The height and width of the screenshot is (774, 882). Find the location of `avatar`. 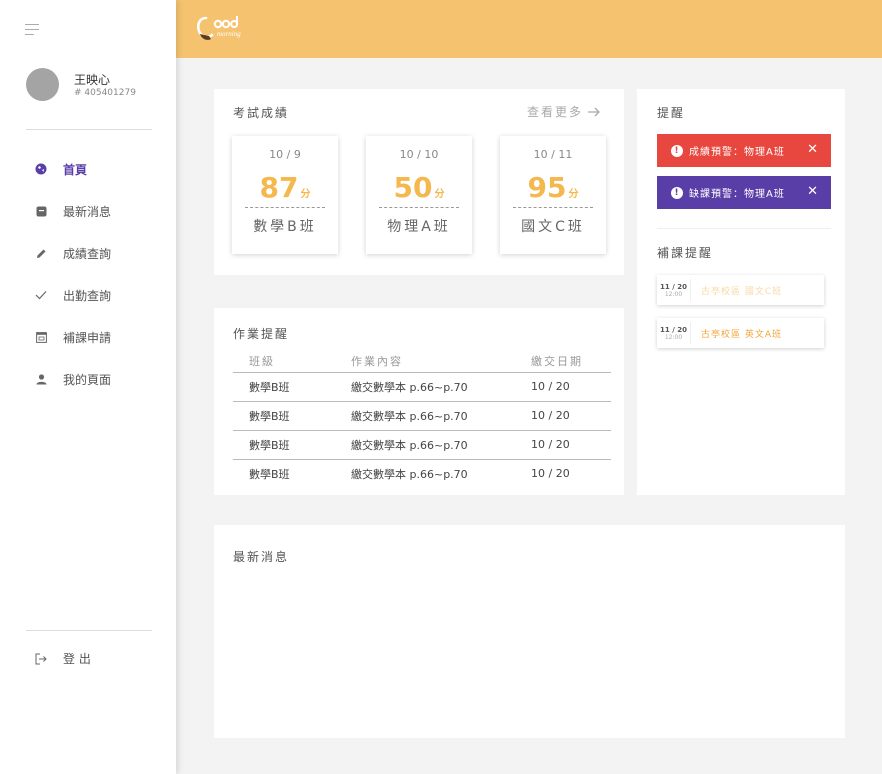

avatar is located at coordinates (42, 84).